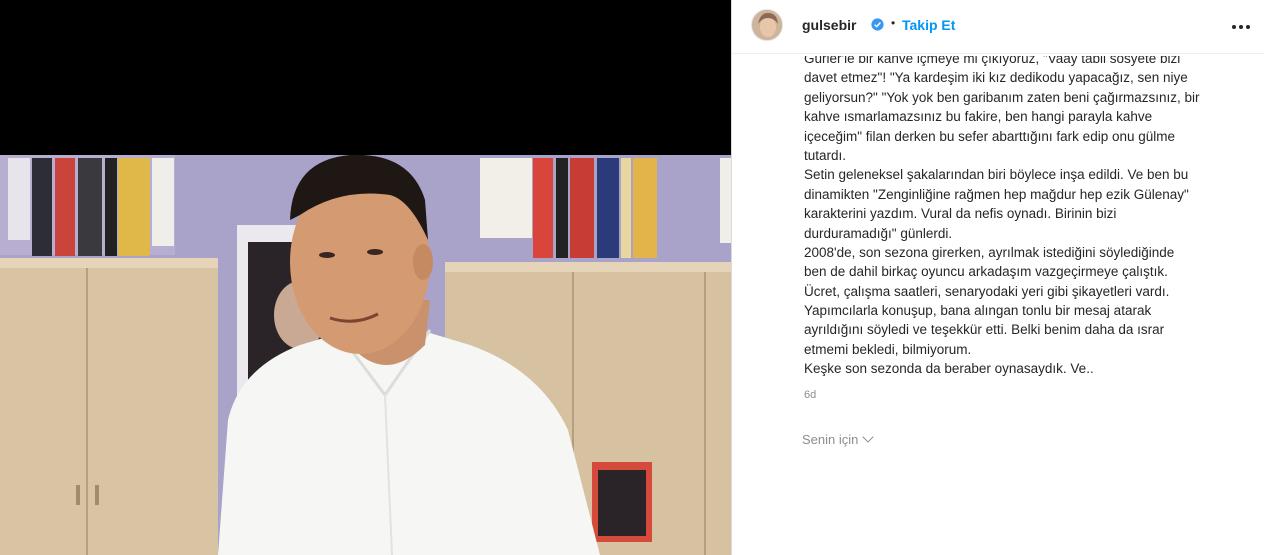 This screenshot has height=555, width=1264. I want to click on avatar-image, so click(767, 25).